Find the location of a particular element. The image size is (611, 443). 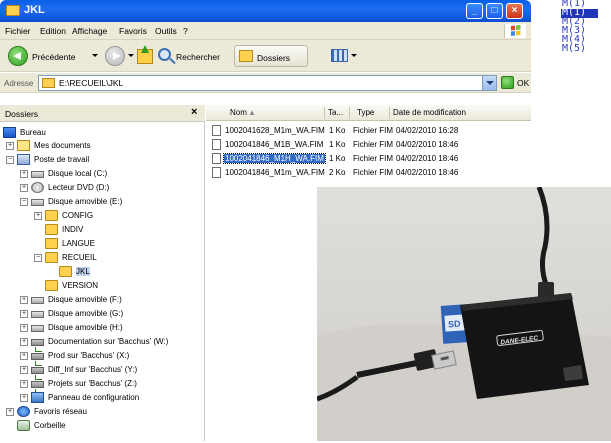

column-header-date: Date de modification is located at coordinates (429, 112).